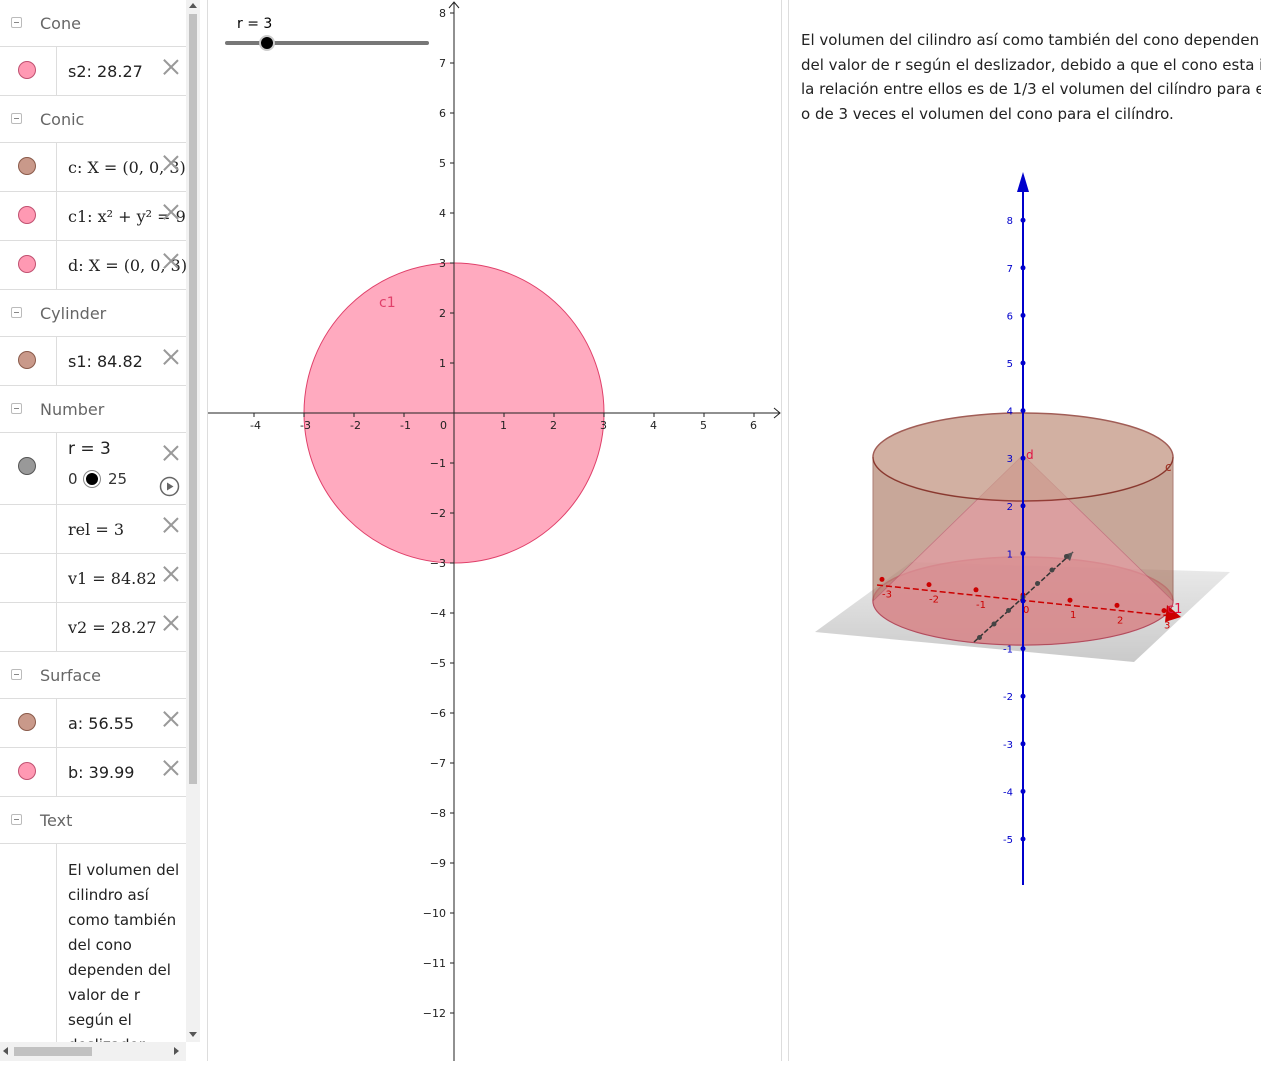 This screenshot has height=1065, width=1261. Describe the element at coordinates (93, 409) in the screenshot. I see `group-header-number: Number` at that location.